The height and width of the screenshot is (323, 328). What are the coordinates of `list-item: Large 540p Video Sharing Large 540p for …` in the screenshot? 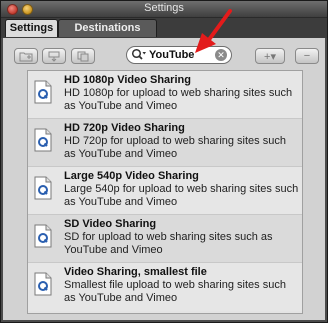 It's located at (165, 191).